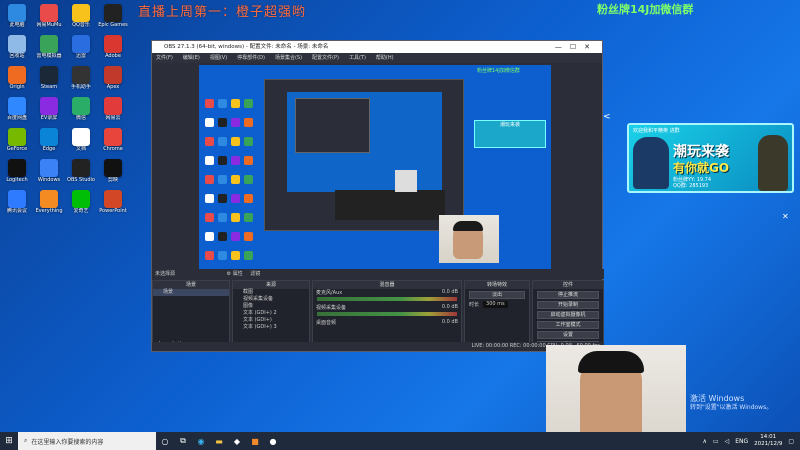 The image size is (800, 450). I want to click on desktop-icon: Windows, so click(49, 174).